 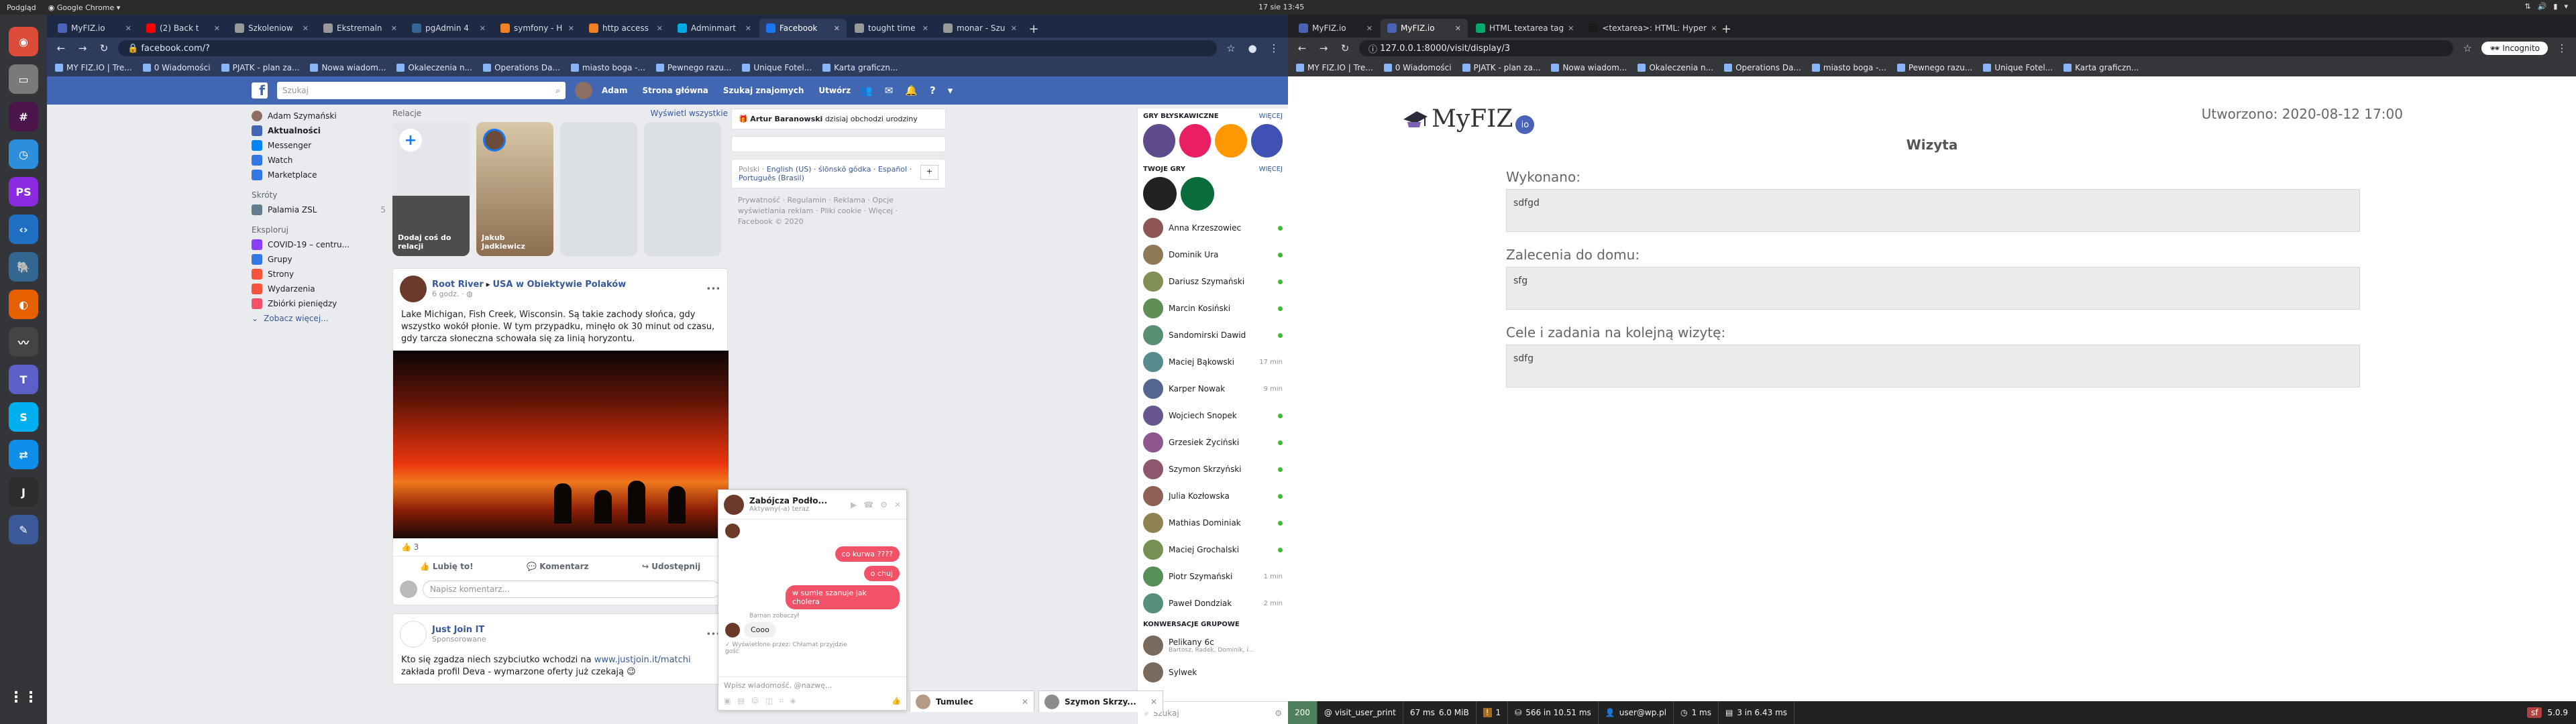 I want to click on address-bar: 🔒 facebook.com/?, so click(x=667, y=48).